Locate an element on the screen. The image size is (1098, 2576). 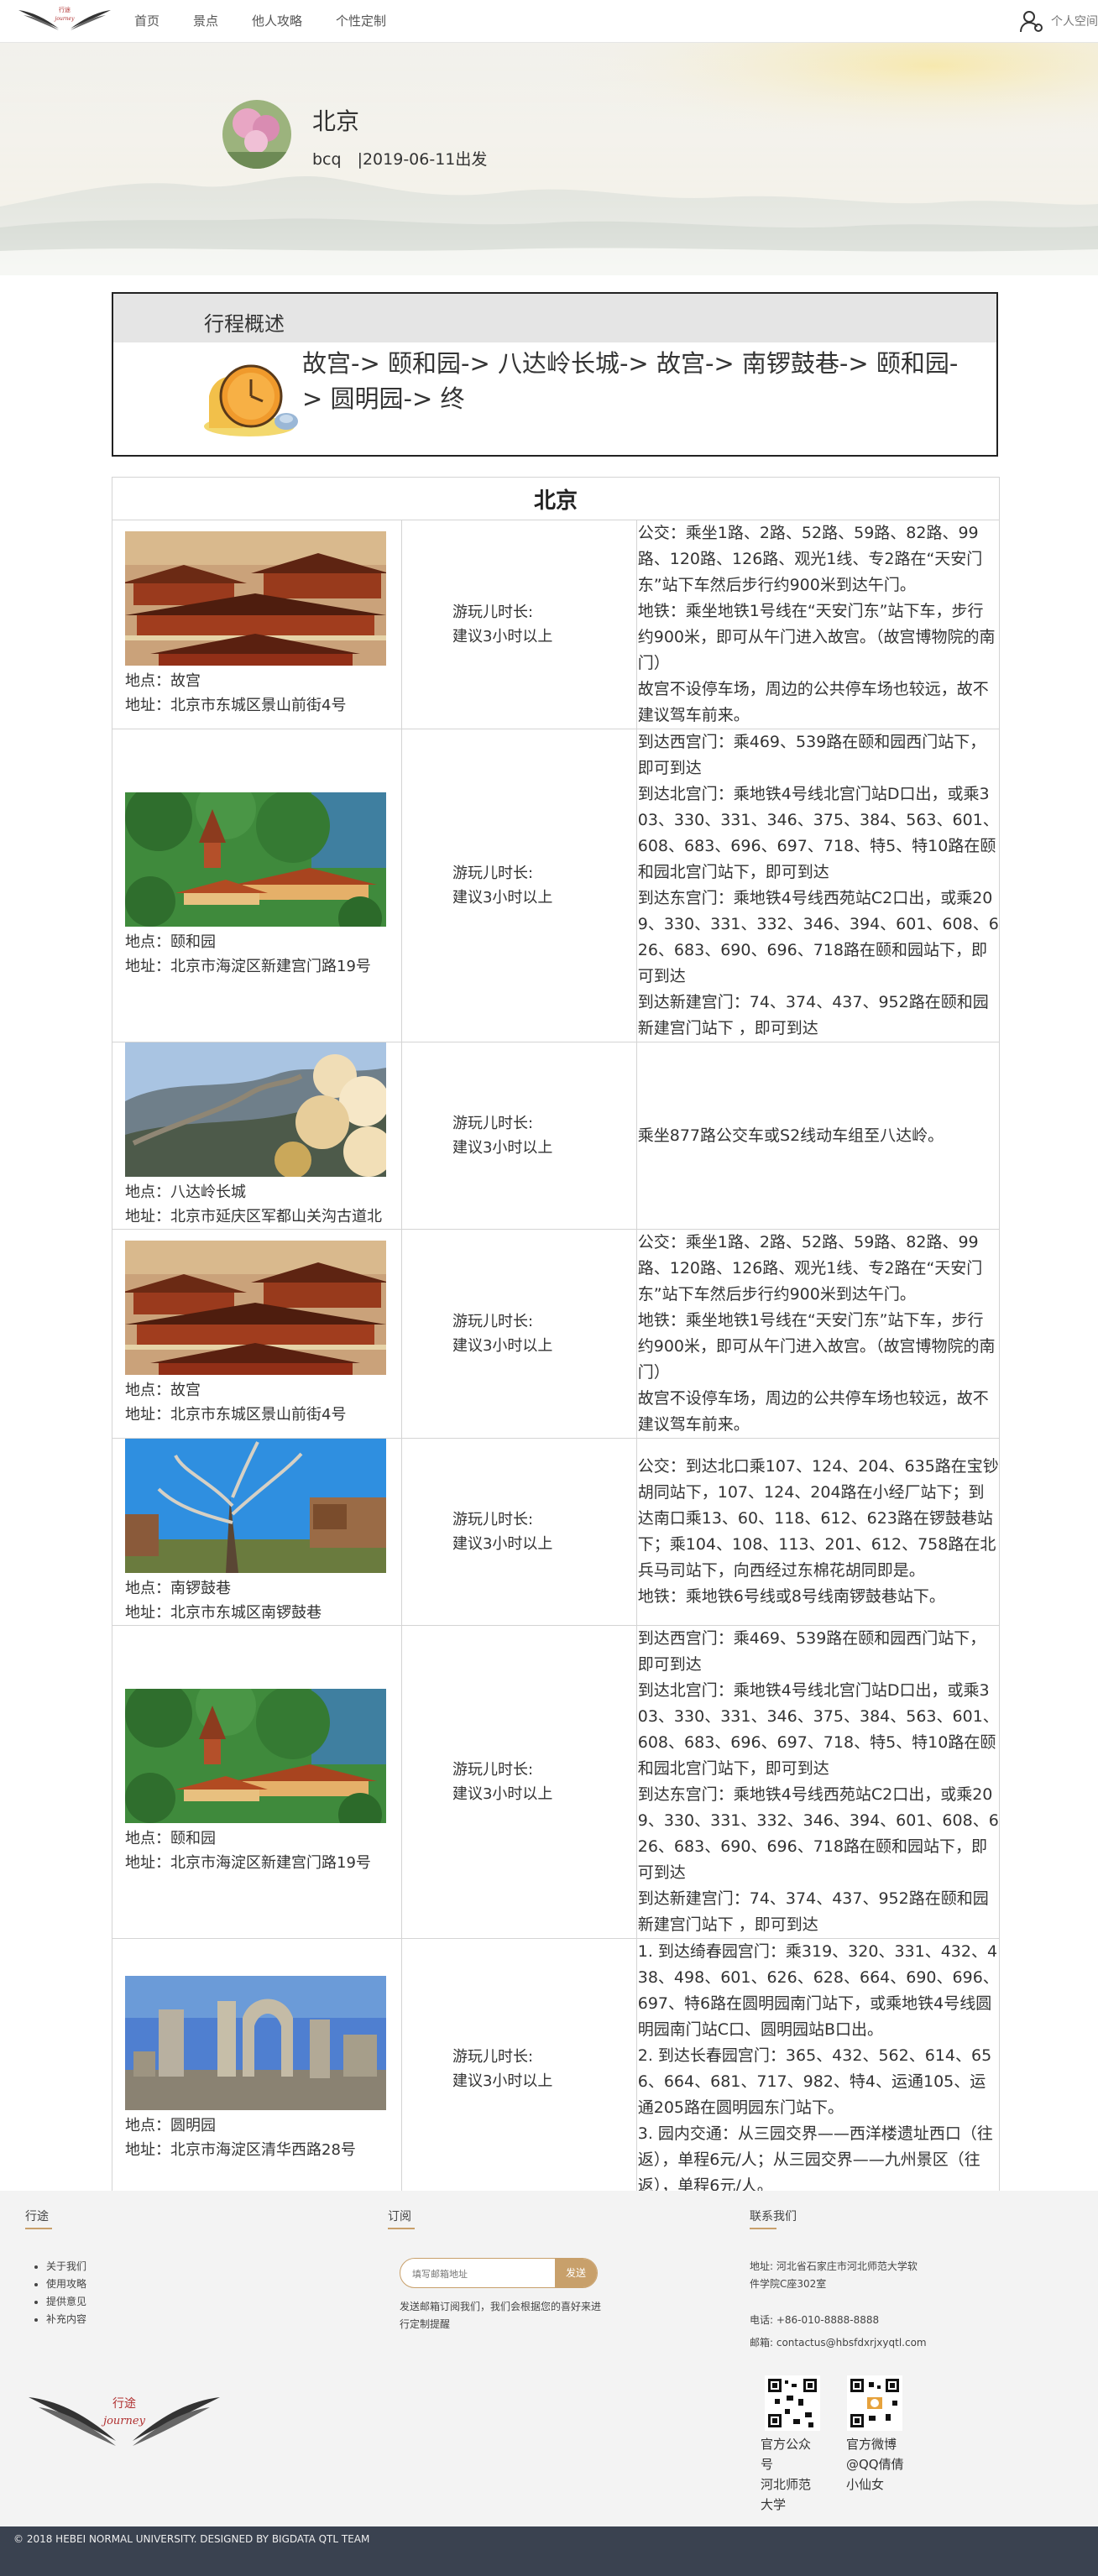
traffic-cell: 乘坐877路公交车或S2线动车组至八达岭。 is located at coordinates (818, 1136).